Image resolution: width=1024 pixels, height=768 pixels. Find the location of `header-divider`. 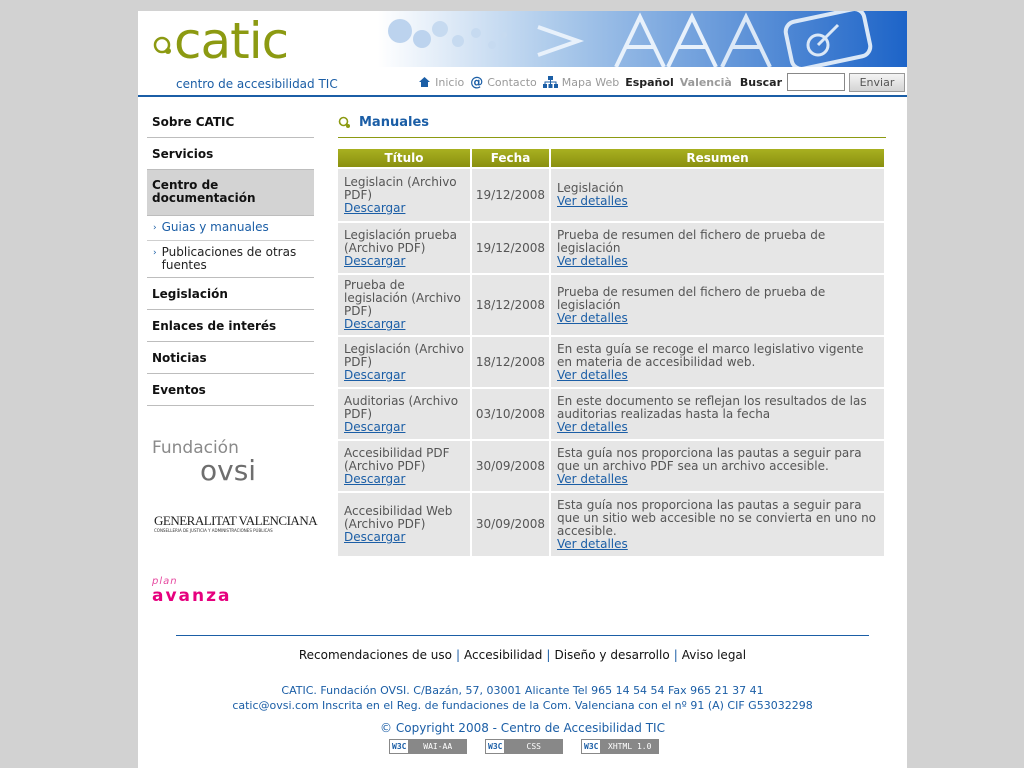

header-divider is located at coordinates (522, 96).